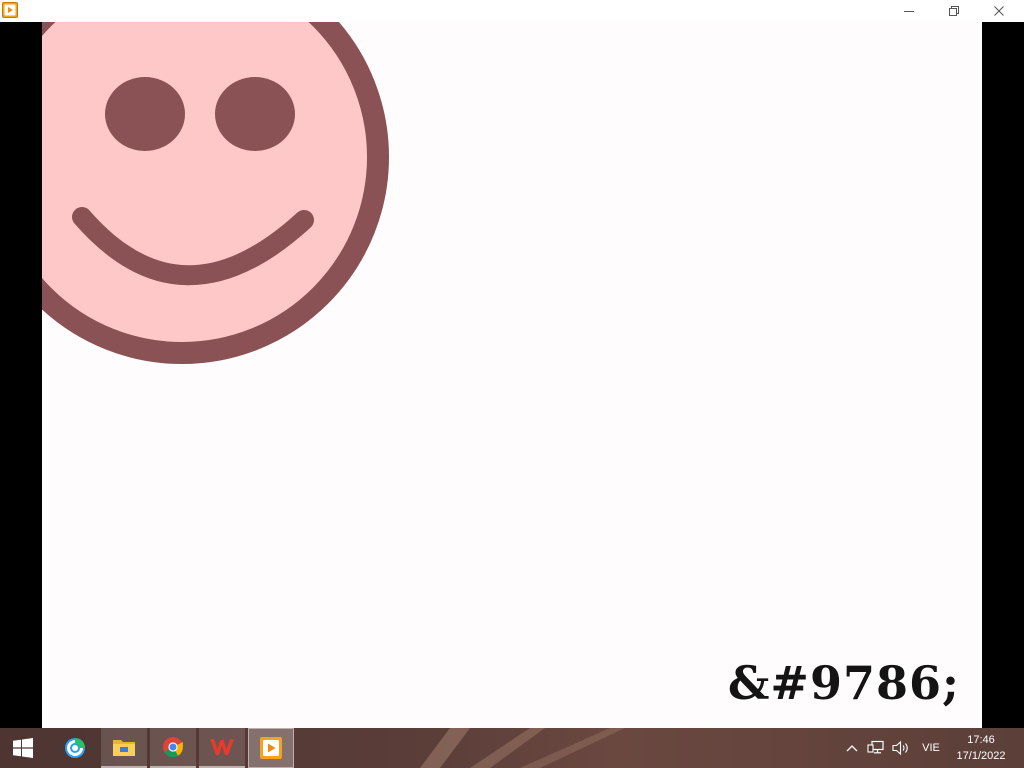 This screenshot has height=768, width=1024. I want to click on taskbar-wps-office-button, so click(222, 748).